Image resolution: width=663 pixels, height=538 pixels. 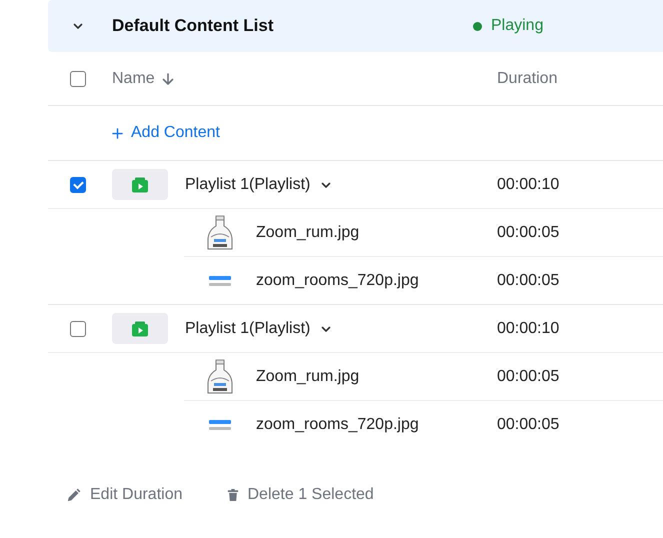 What do you see at coordinates (477, 26) in the screenshot?
I see `status-dot` at bounding box center [477, 26].